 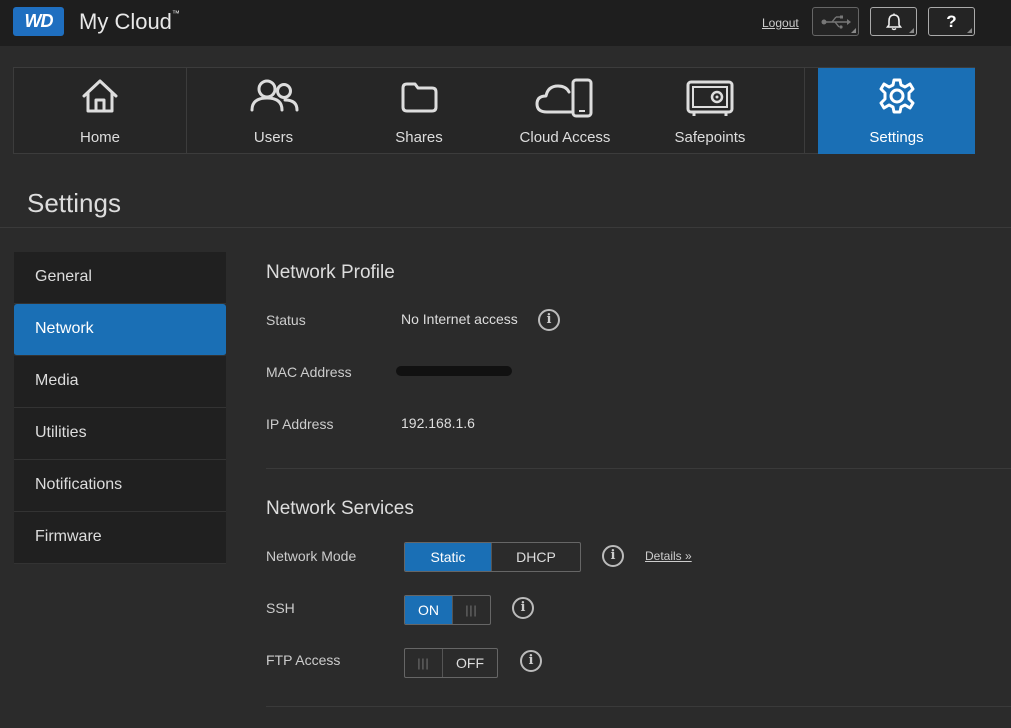 I want to click on help-icon: ?, so click(x=951, y=21).